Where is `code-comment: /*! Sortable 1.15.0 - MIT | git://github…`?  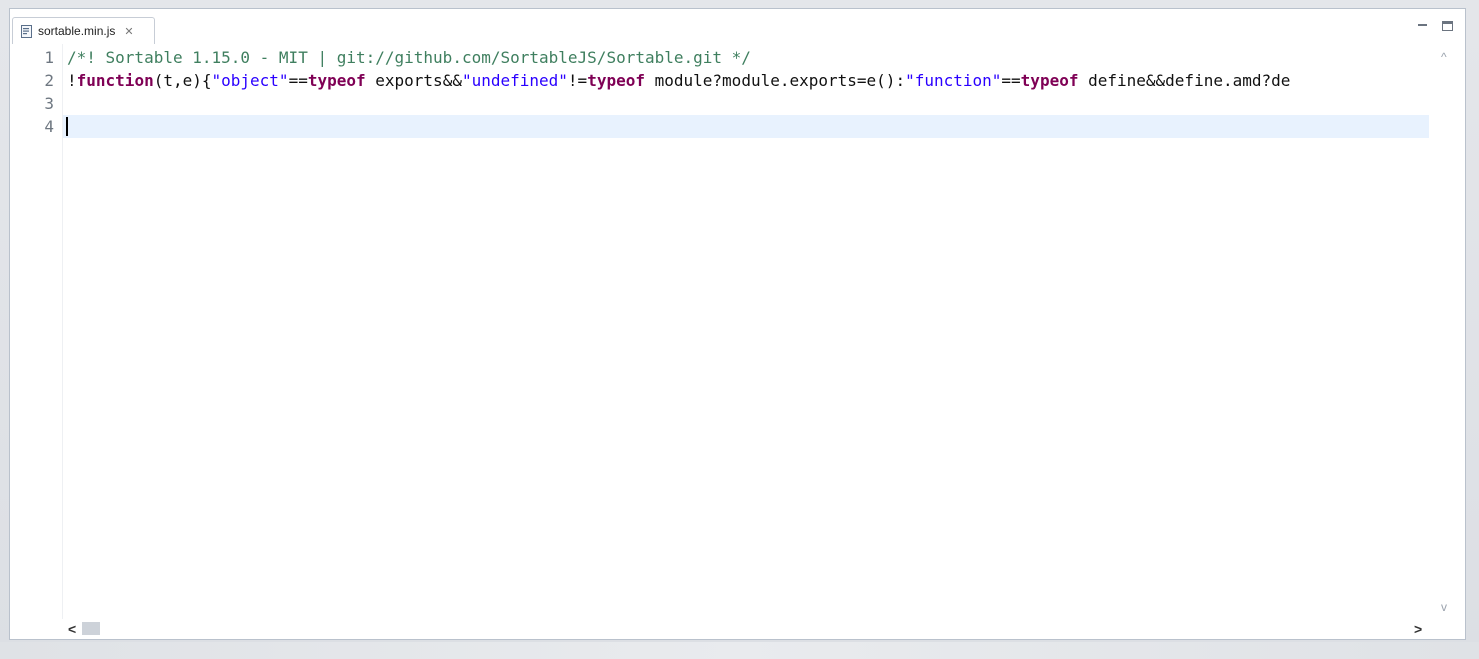
code-comment: /*! Sortable 1.15.0 - MIT | git://github… is located at coordinates (409, 57).